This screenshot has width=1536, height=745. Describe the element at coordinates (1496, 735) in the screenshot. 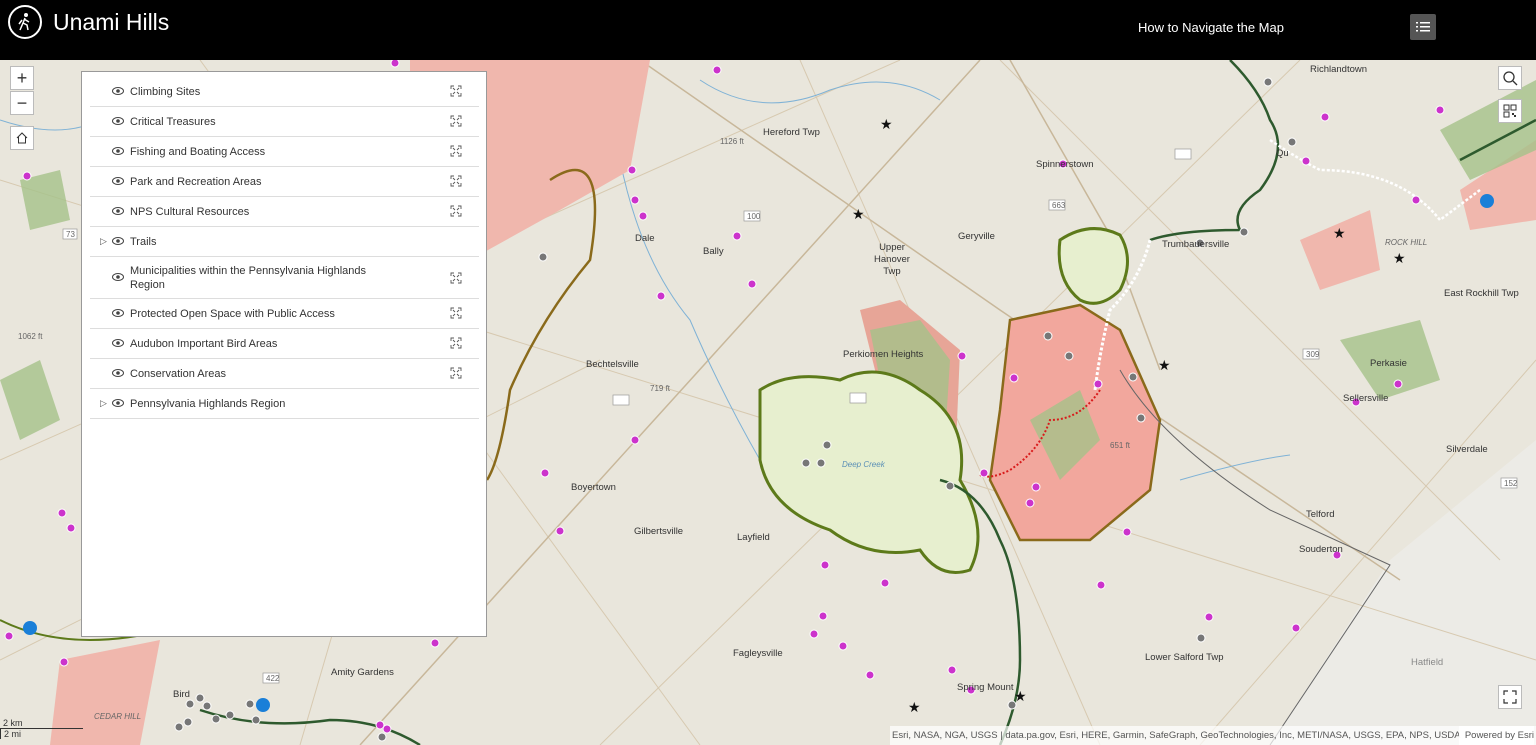

I see `powered-by-esri: Powered by Esri` at that location.